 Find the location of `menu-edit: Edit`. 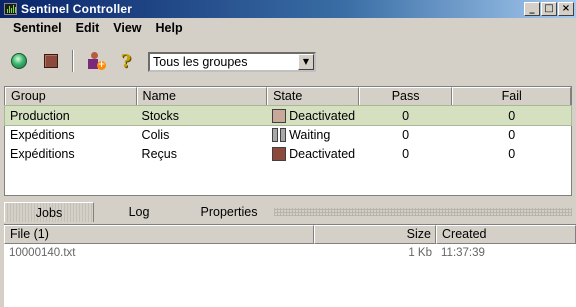

menu-edit: Edit is located at coordinates (88, 28).